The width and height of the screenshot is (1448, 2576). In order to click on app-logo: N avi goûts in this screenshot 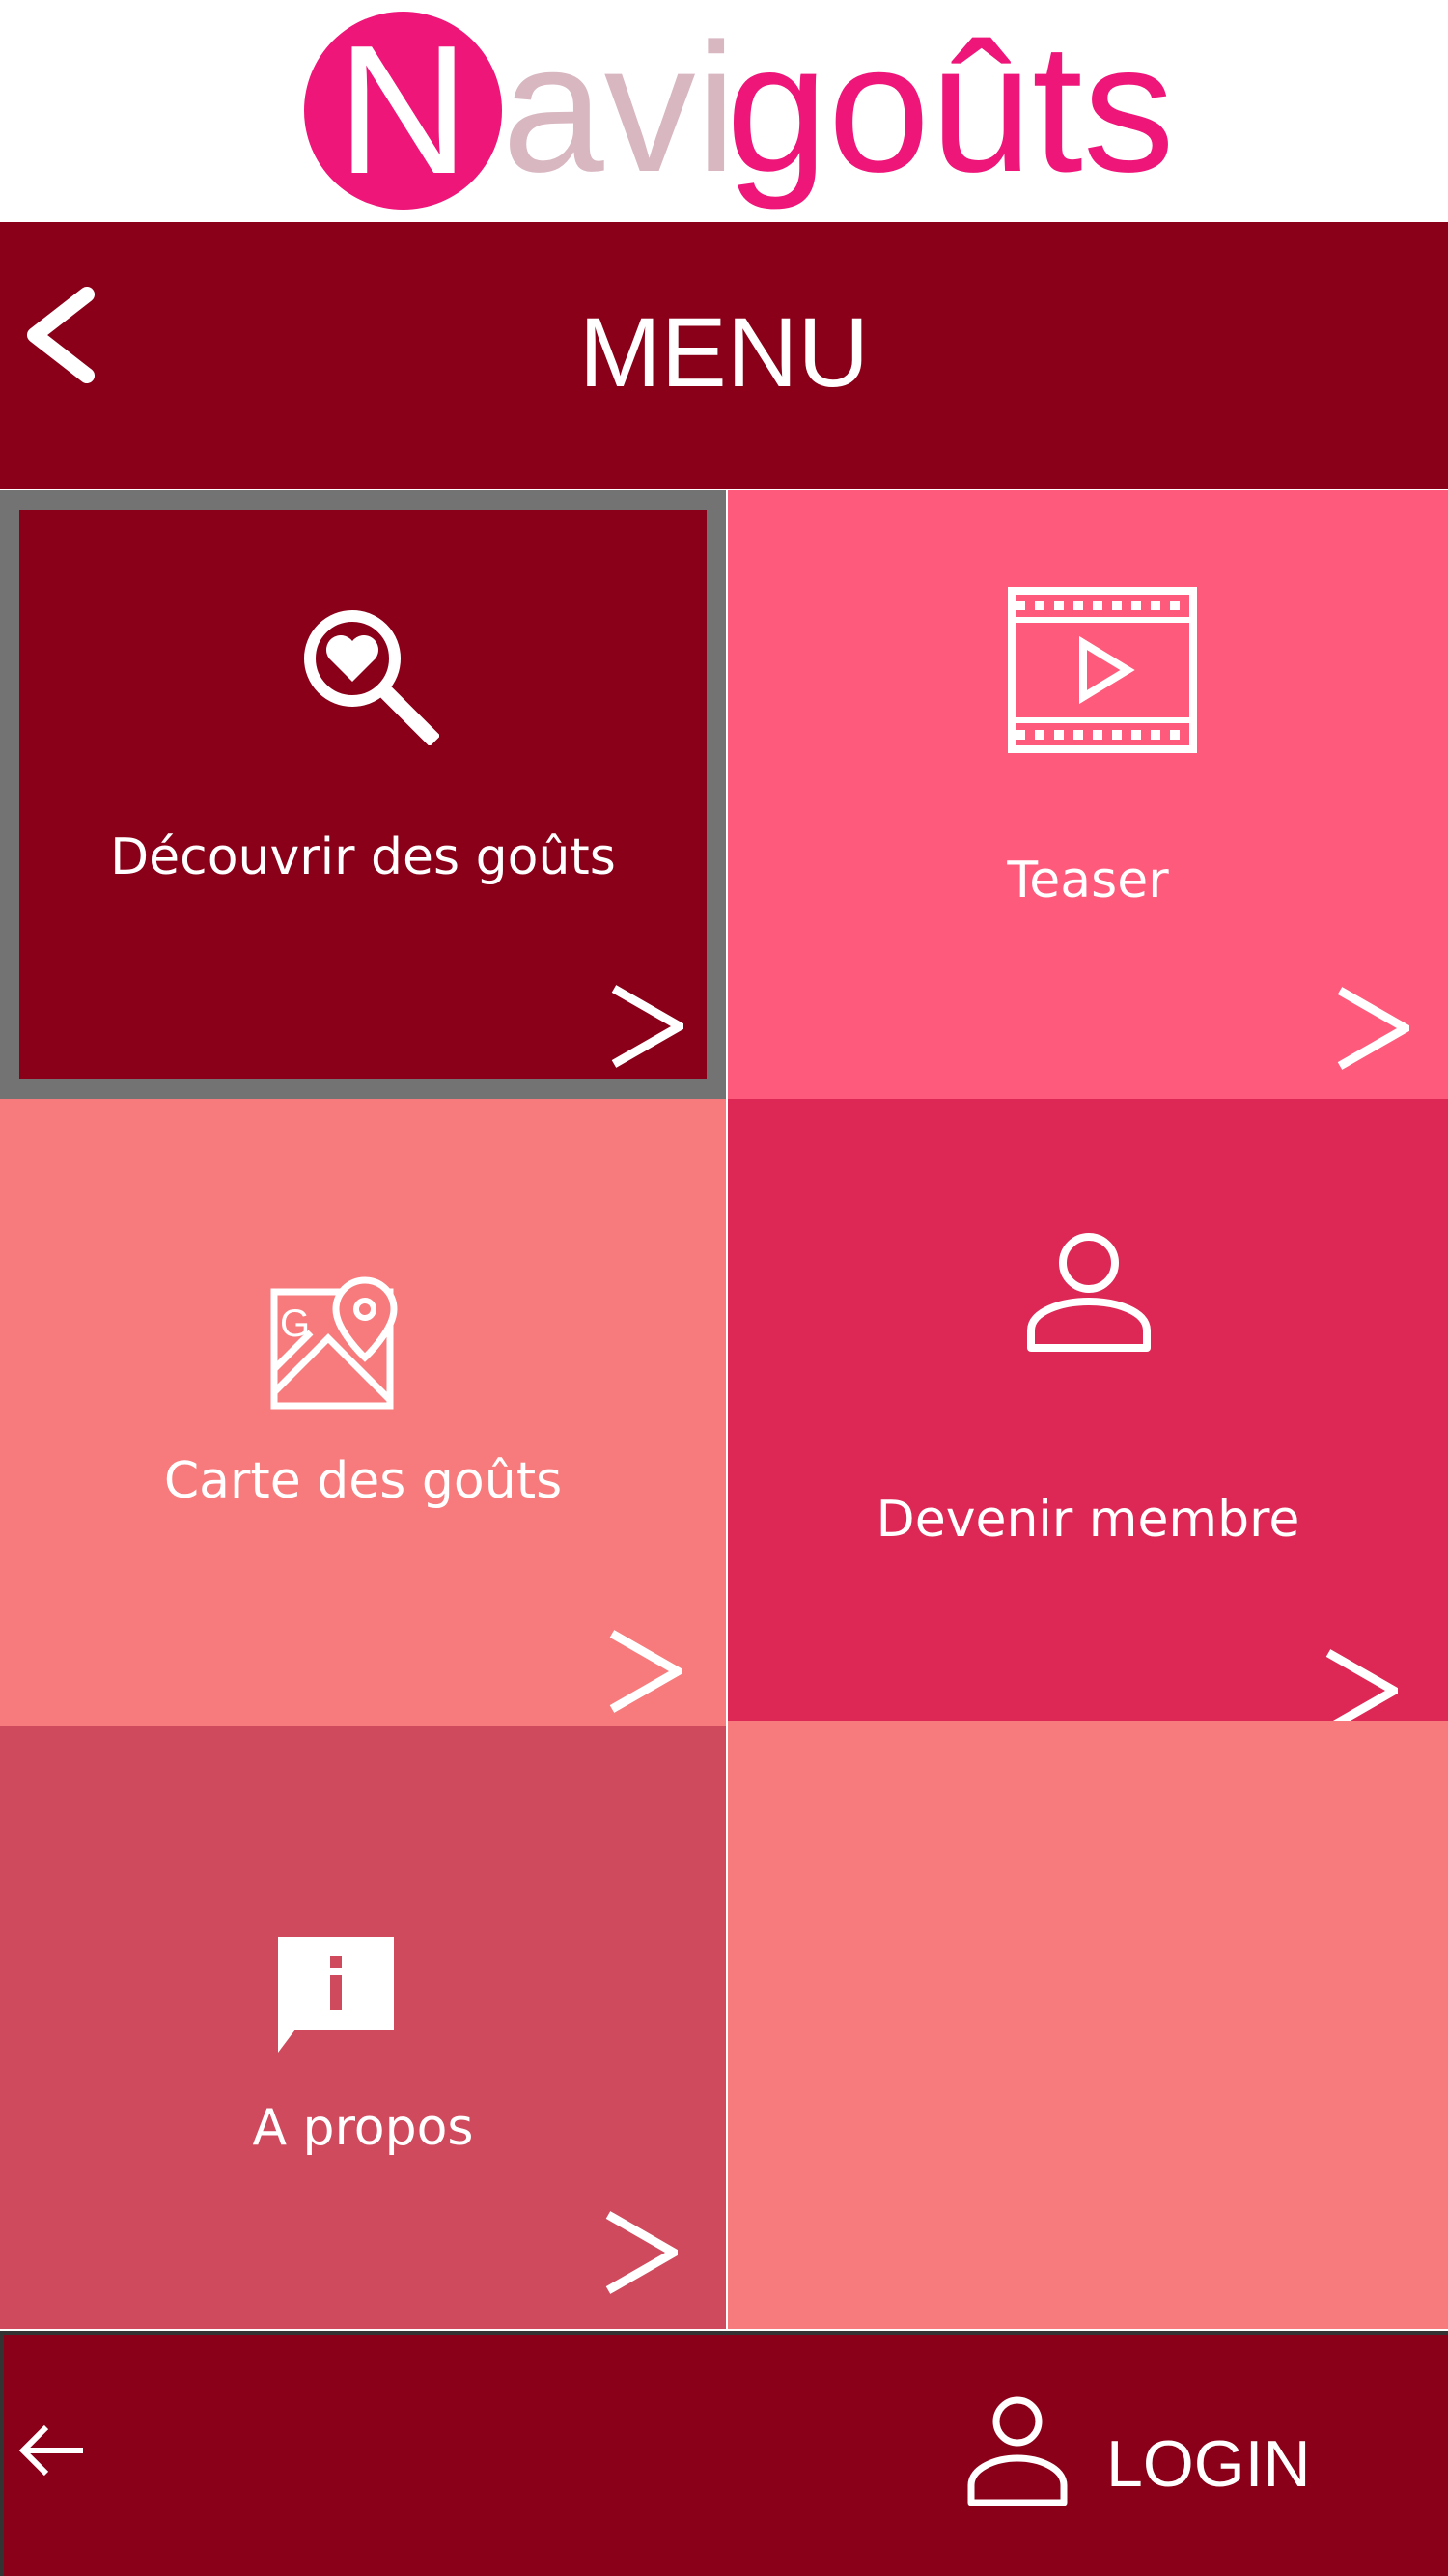, I will do `click(724, 110)`.